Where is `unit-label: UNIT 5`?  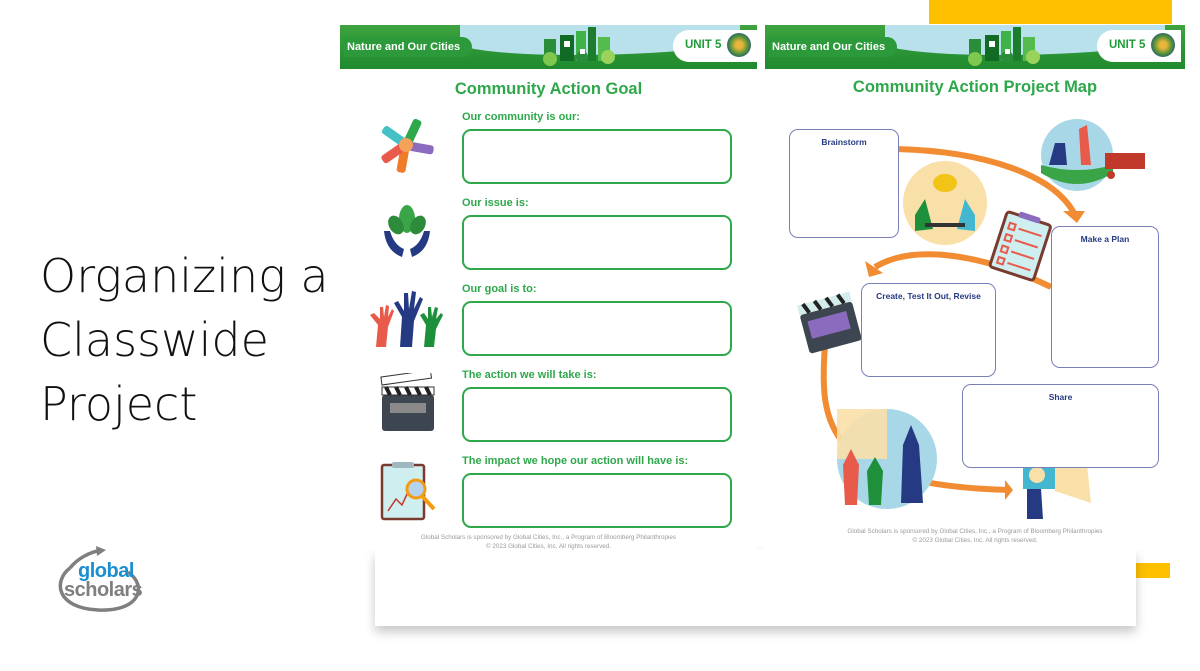 unit-label: UNIT 5 is located at coordinates (703, 45).